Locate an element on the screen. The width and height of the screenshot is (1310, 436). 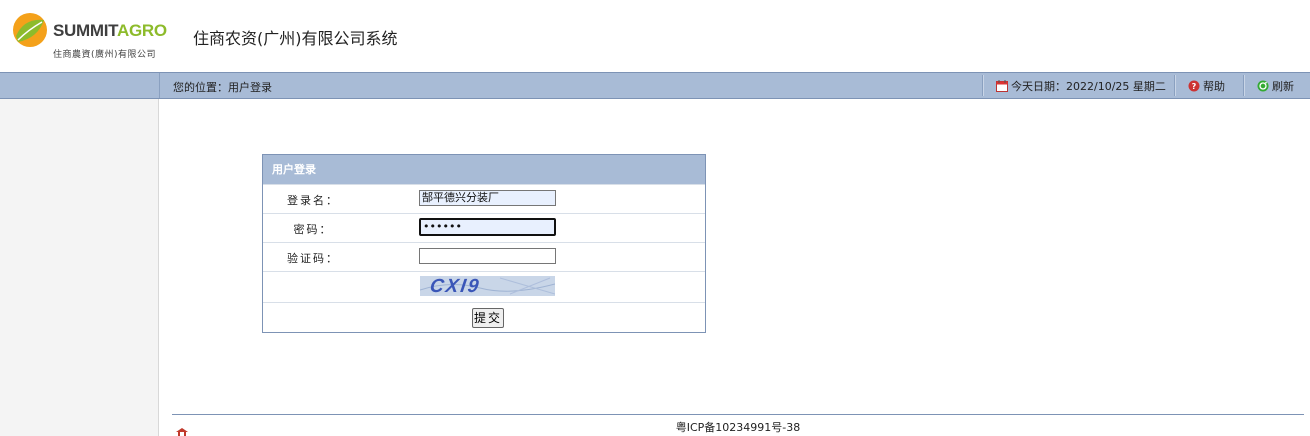
help-link: ? 帮助 is located at coordinates (1206, 86).